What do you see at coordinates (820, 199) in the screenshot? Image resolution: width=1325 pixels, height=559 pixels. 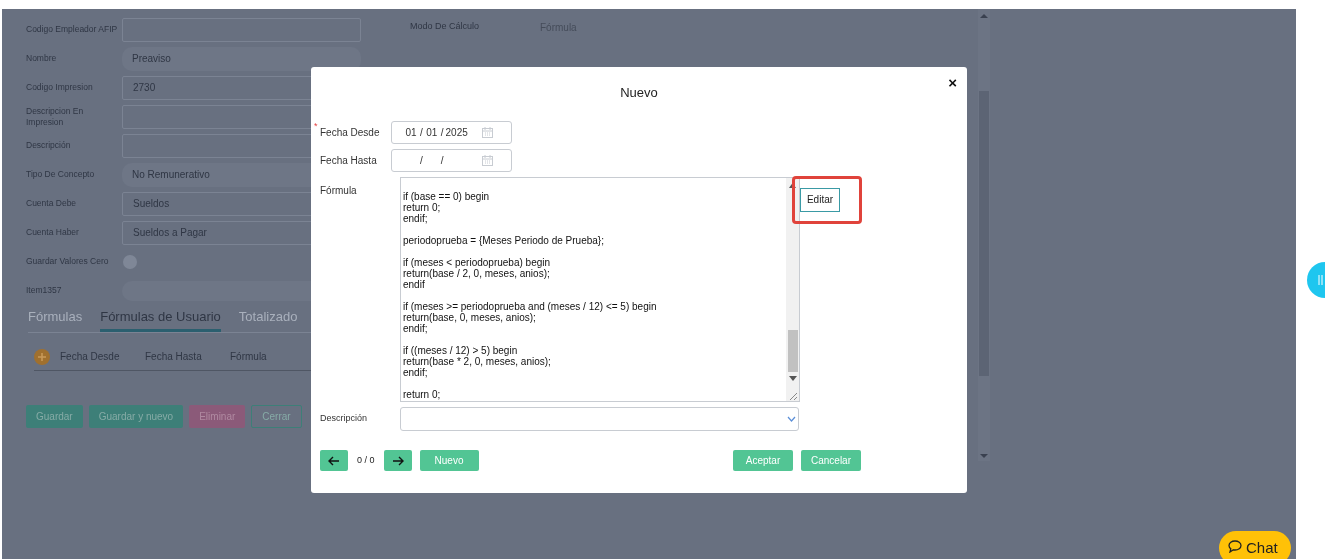 I see `edit-button: Editar` at bounding box center [820, 199].